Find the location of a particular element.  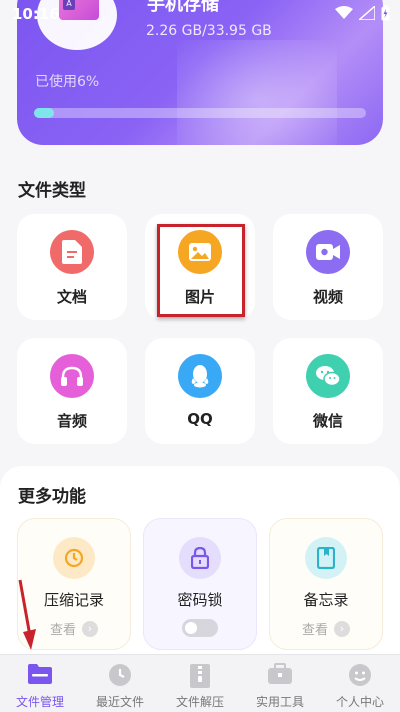

file-type-videos: 视频 is located at coordinates (328, 267).